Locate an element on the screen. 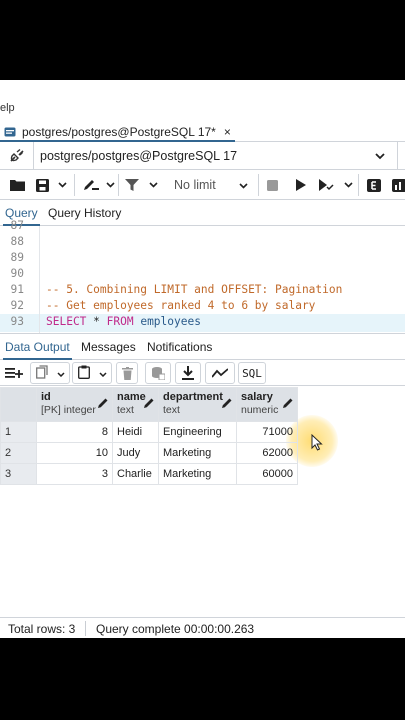 The height and width of the screenshot is (720, 405). cell-id: 3 is located at coordinates (74, 474).